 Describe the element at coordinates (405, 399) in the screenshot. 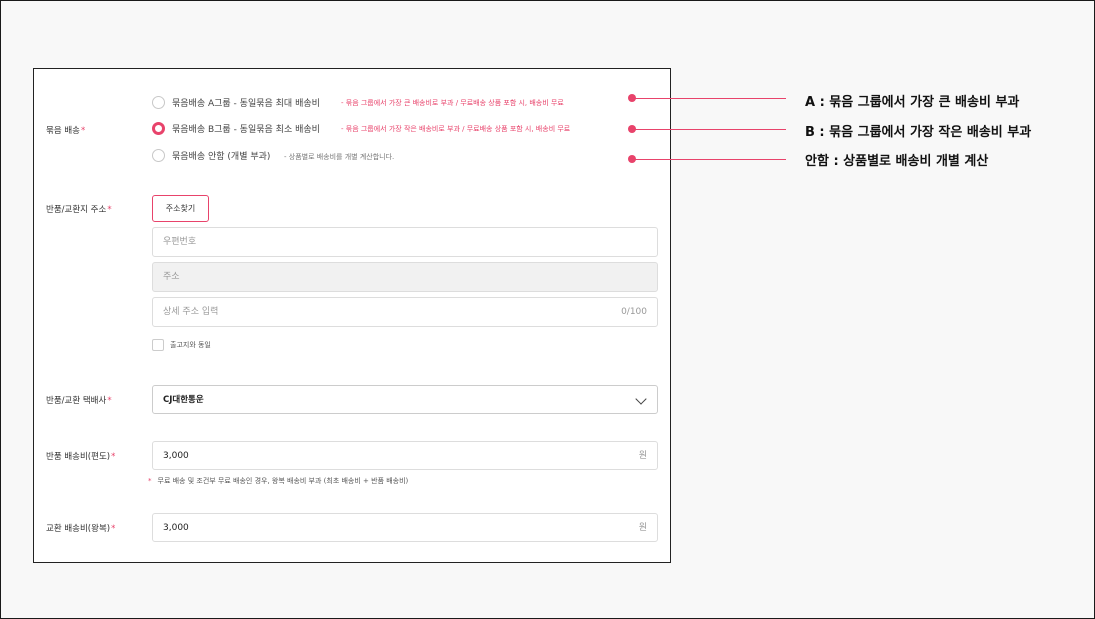

I see `courier-select: CJ대한통운` at that location.